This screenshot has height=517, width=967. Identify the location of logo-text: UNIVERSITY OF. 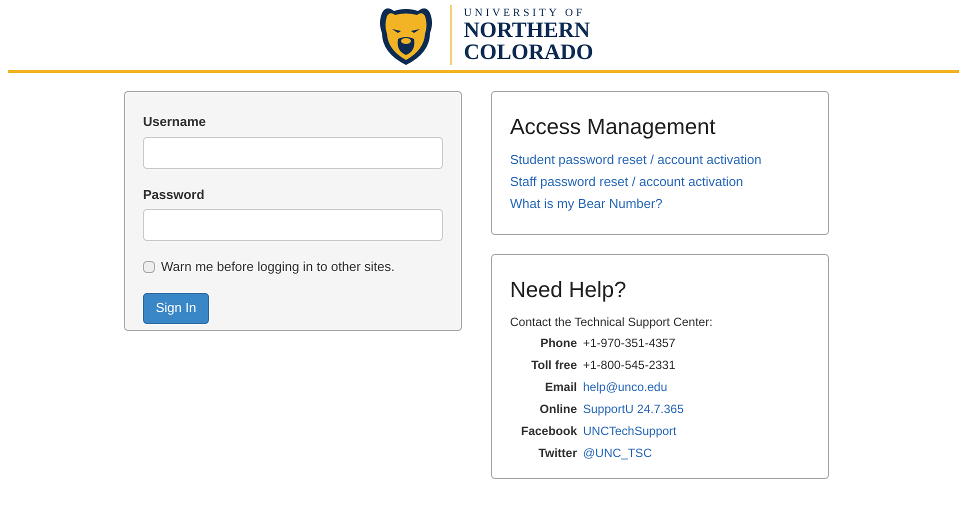
(525, 13).